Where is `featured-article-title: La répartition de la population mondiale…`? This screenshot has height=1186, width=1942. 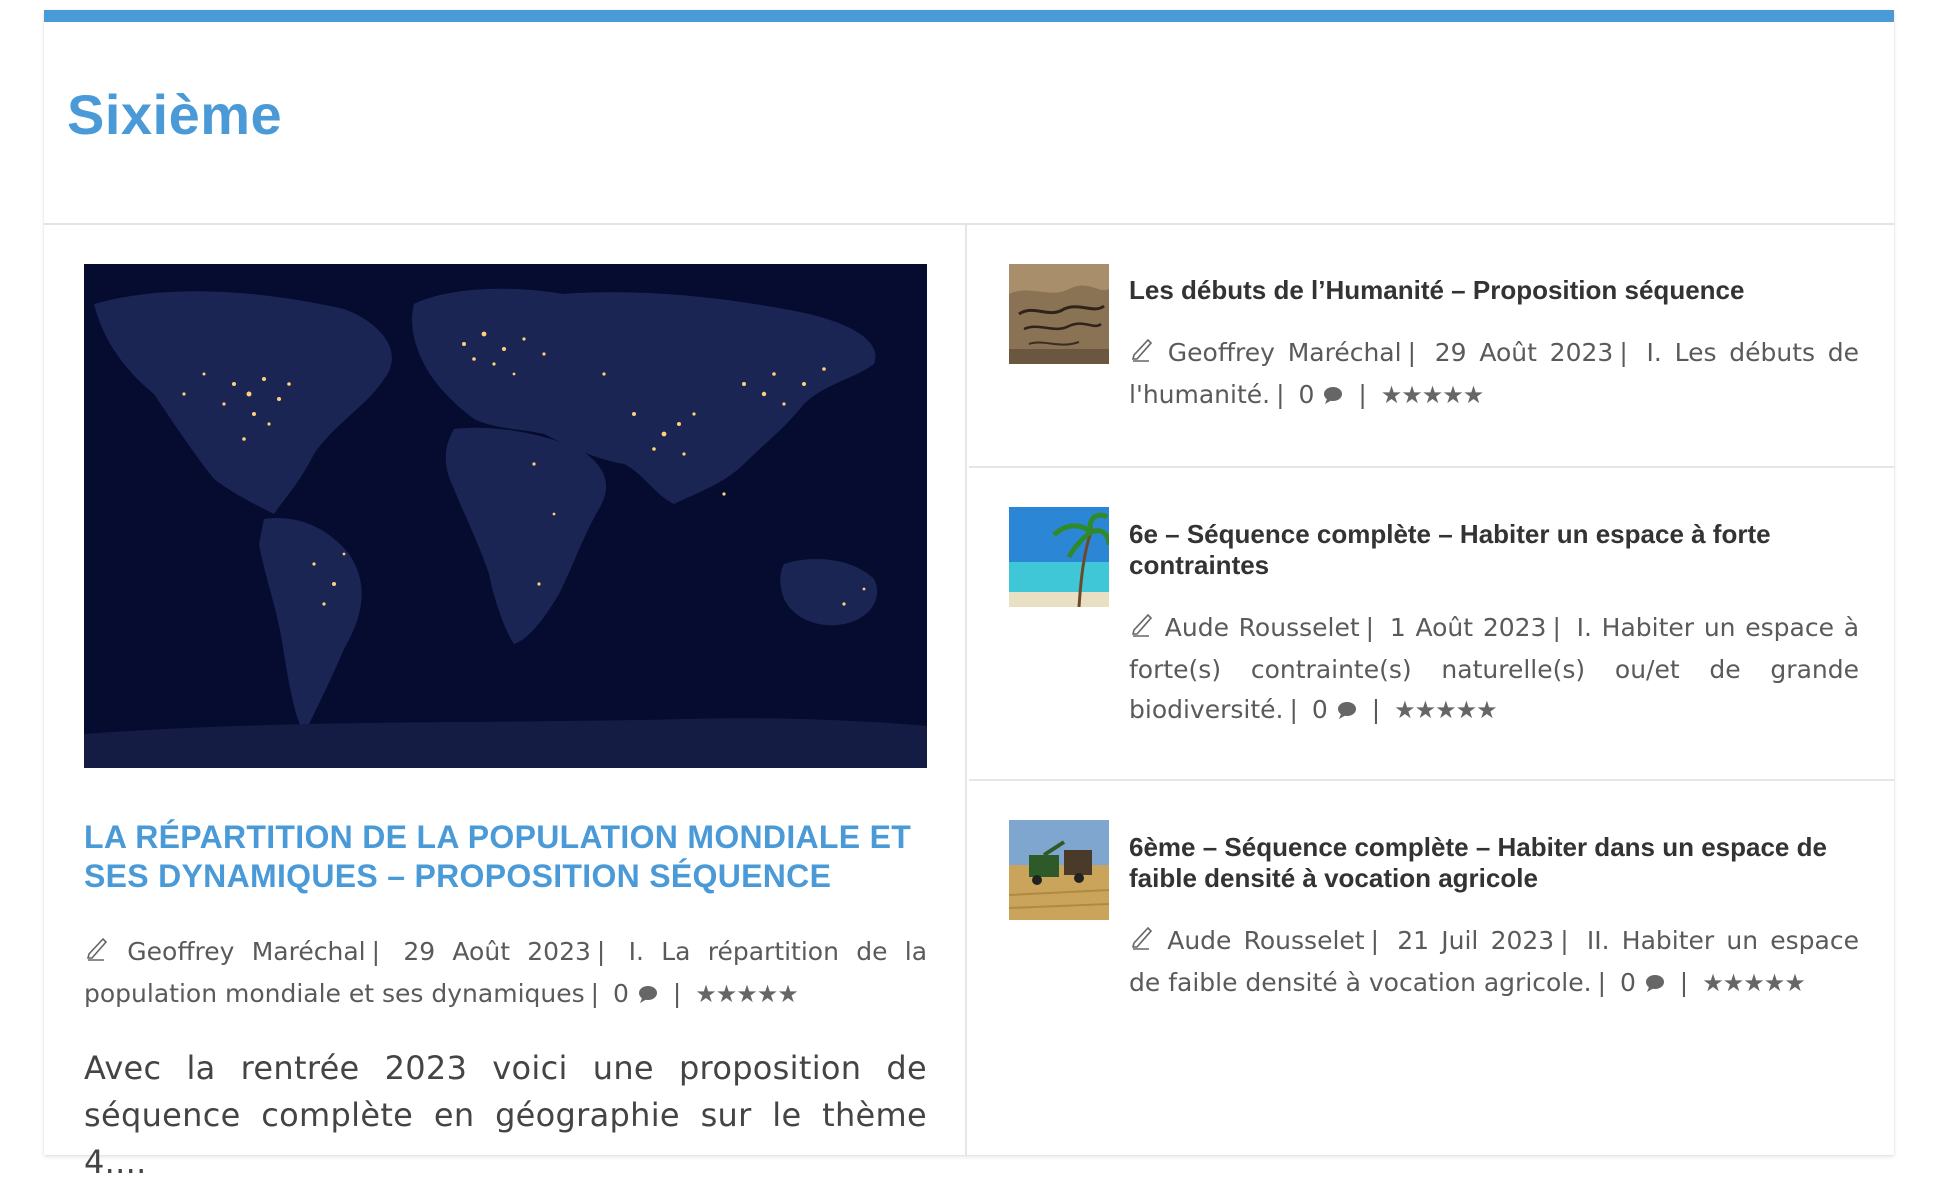
featured-article-title: La répartition de la population mondiale… is located at coordinates (509, 857).